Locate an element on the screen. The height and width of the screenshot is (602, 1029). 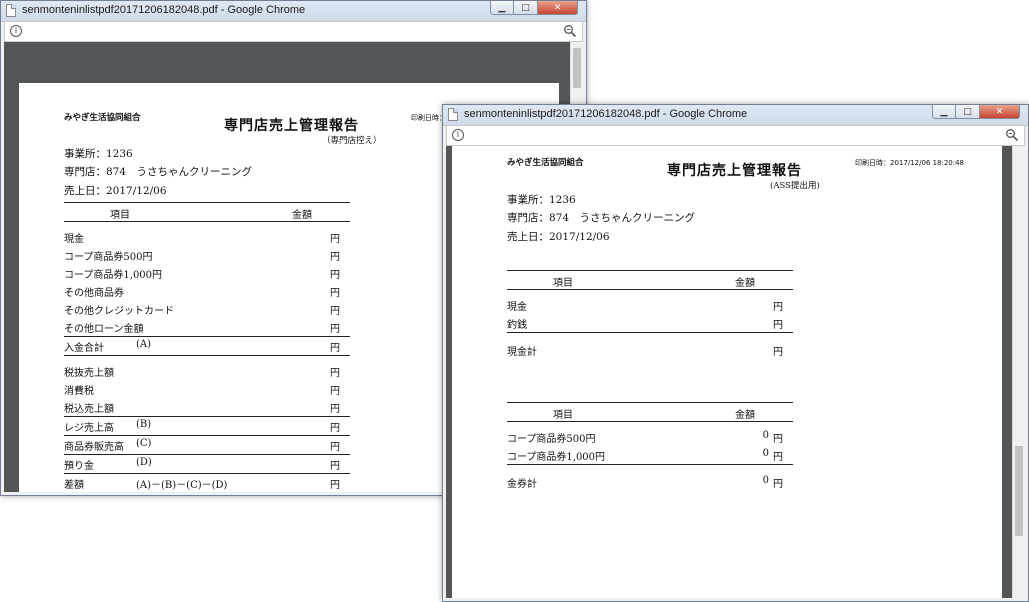
table-row: その他クレジットカード 円 is located at coordinates (207, 309).